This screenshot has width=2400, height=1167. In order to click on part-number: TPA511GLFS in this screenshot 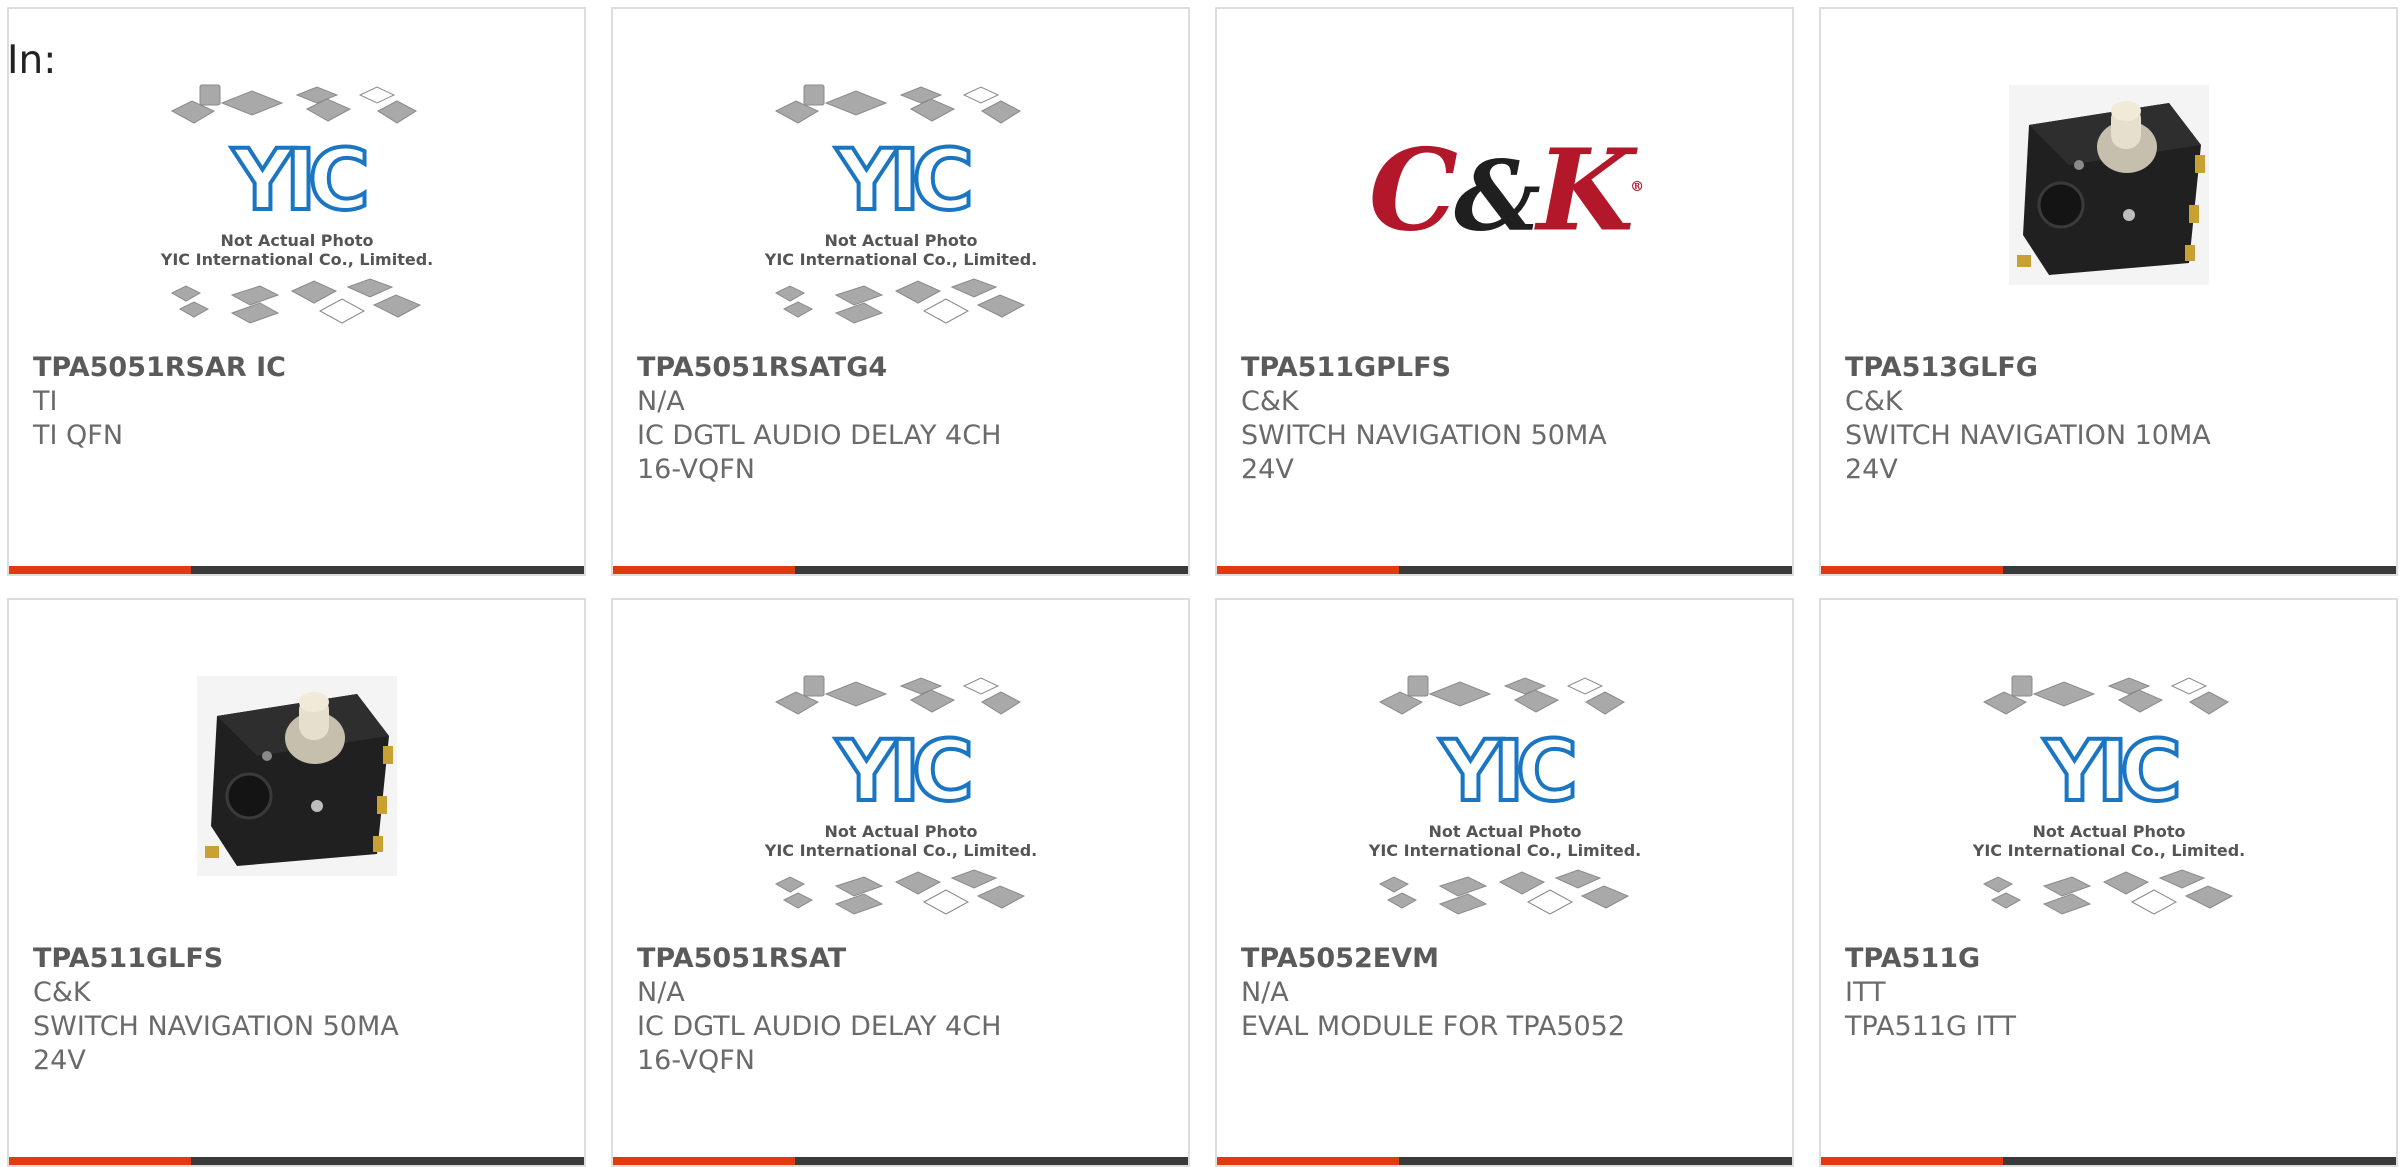, I will do `click(233, 959)`.